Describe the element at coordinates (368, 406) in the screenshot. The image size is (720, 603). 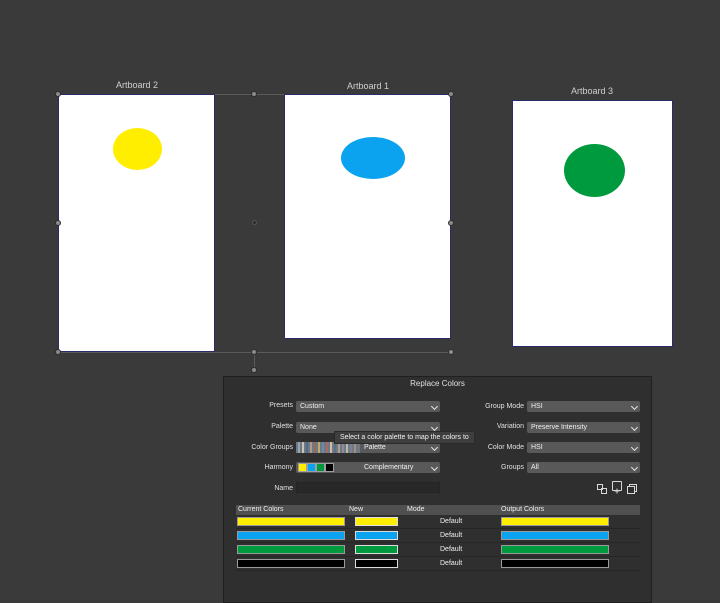
I see `presets-dropdown: Custom` at that location.